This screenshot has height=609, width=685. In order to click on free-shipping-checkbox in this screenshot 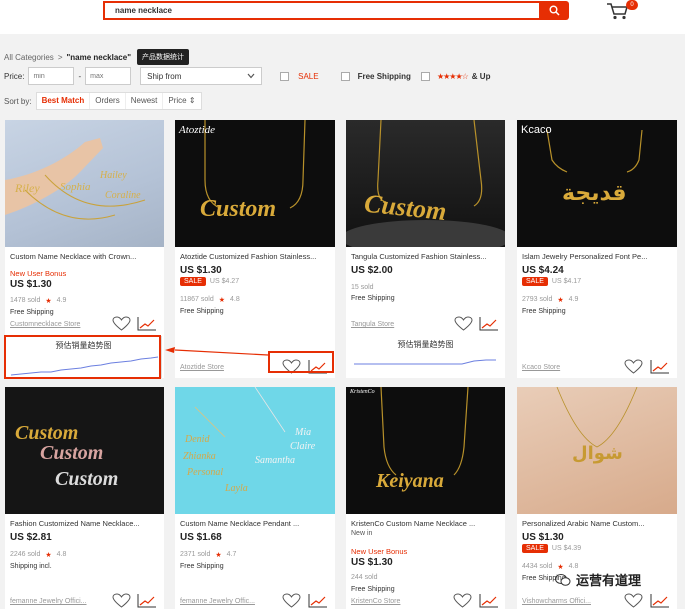, I will do `click(345, 76)`.